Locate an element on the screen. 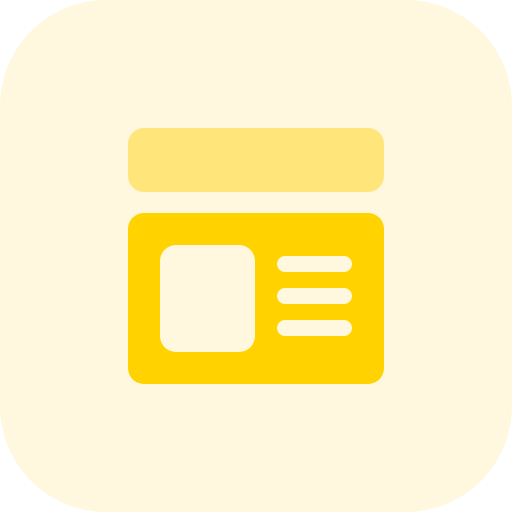 This screenshot has height=512, width=512. header-bar is located at coordinates (256, 160).